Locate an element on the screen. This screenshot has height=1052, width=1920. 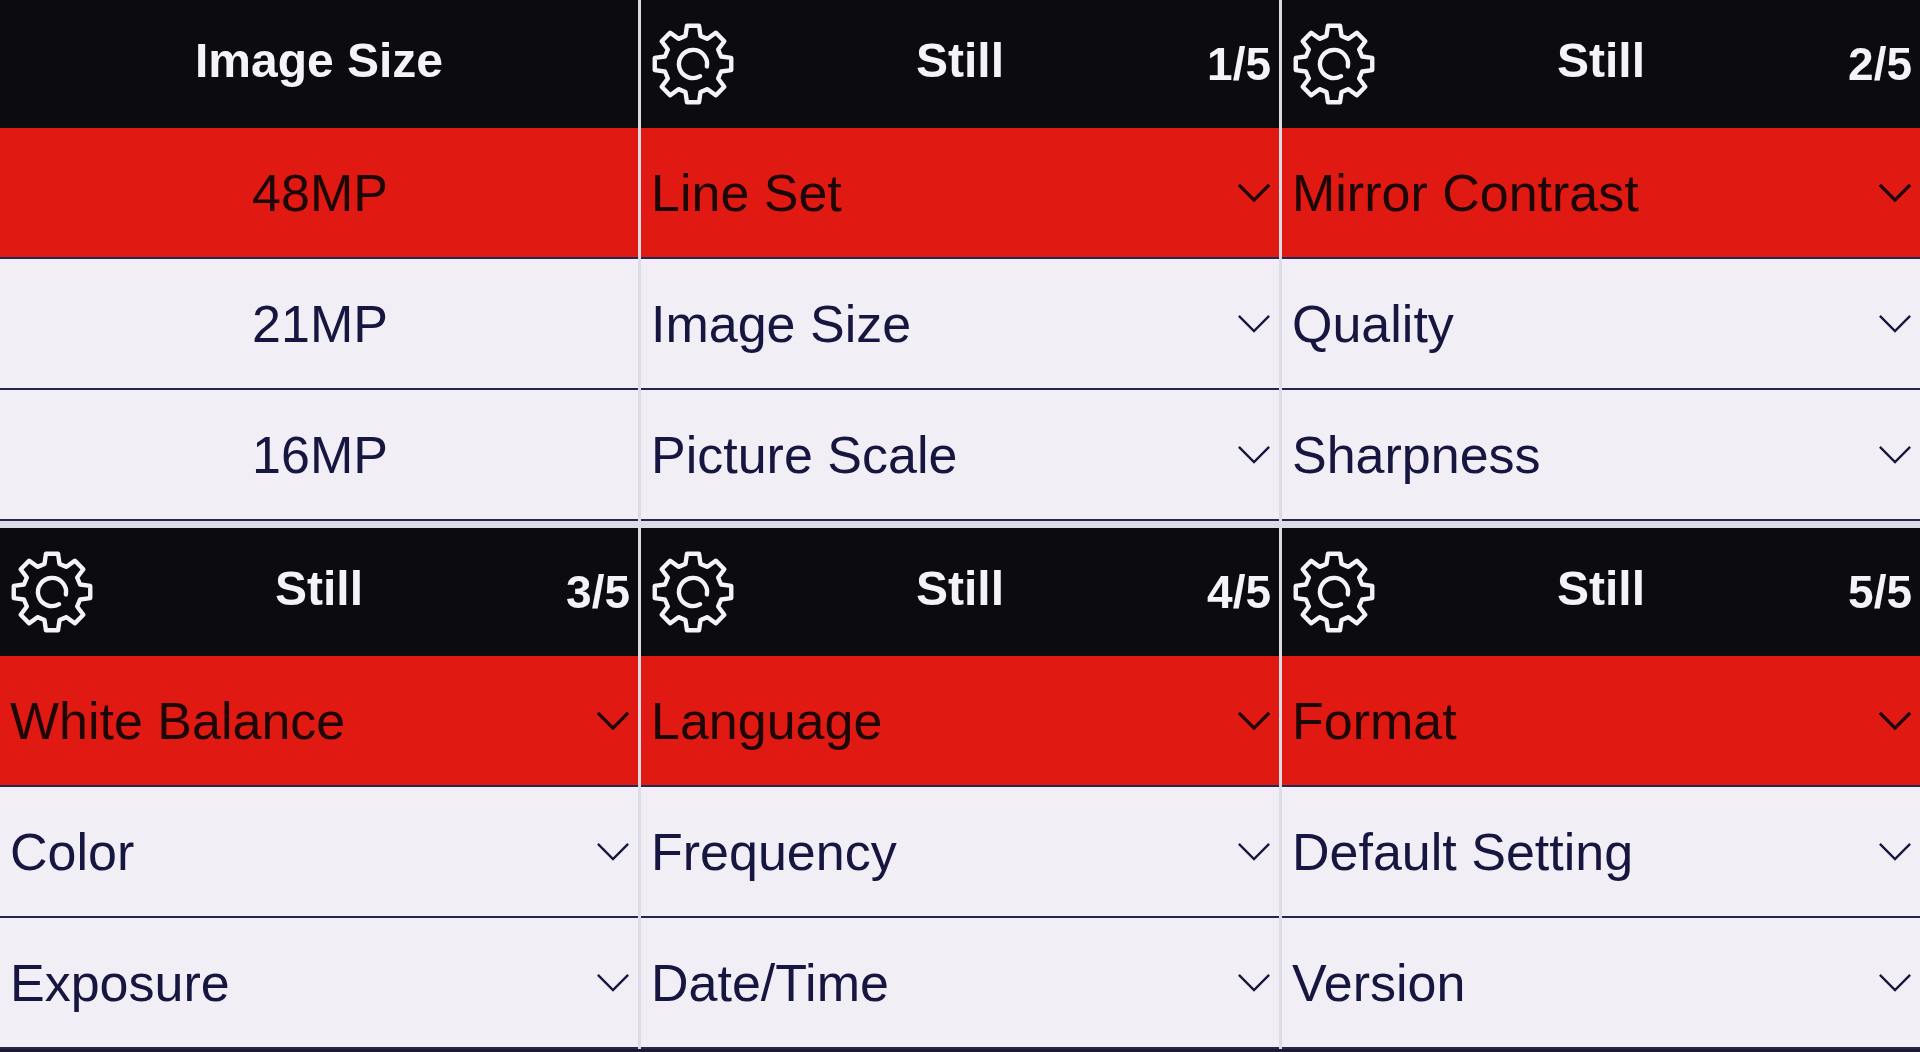
page-indicator: 5/5 is located at coordinates (1880, 592).